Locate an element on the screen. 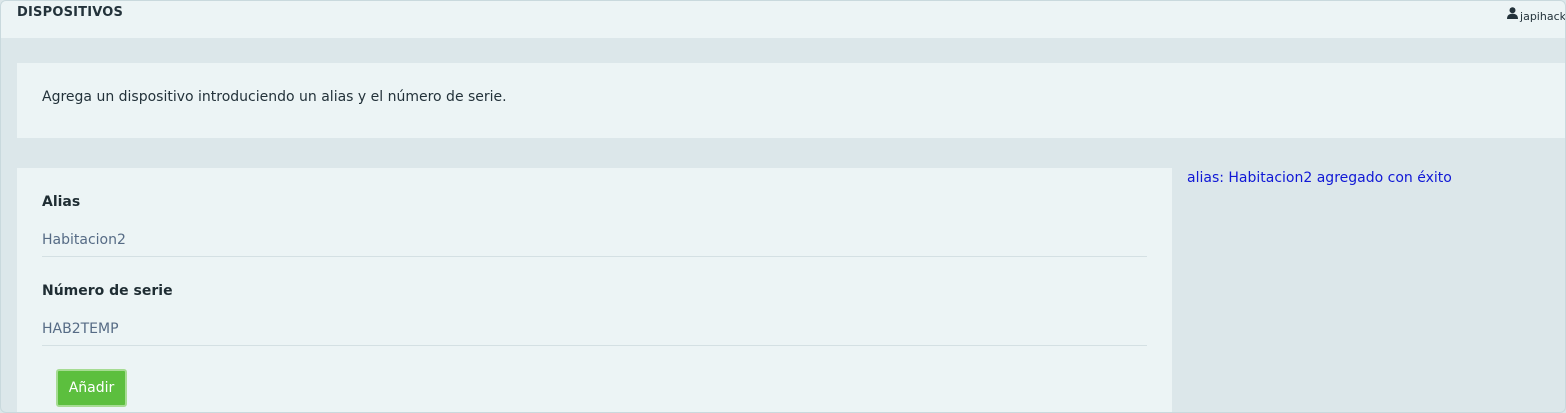 Image resolution: width=1566 pixels, height=413 pixels. success-message: alias: Habitacion2 agregado con éxito is located at coordinates (1319, 178).